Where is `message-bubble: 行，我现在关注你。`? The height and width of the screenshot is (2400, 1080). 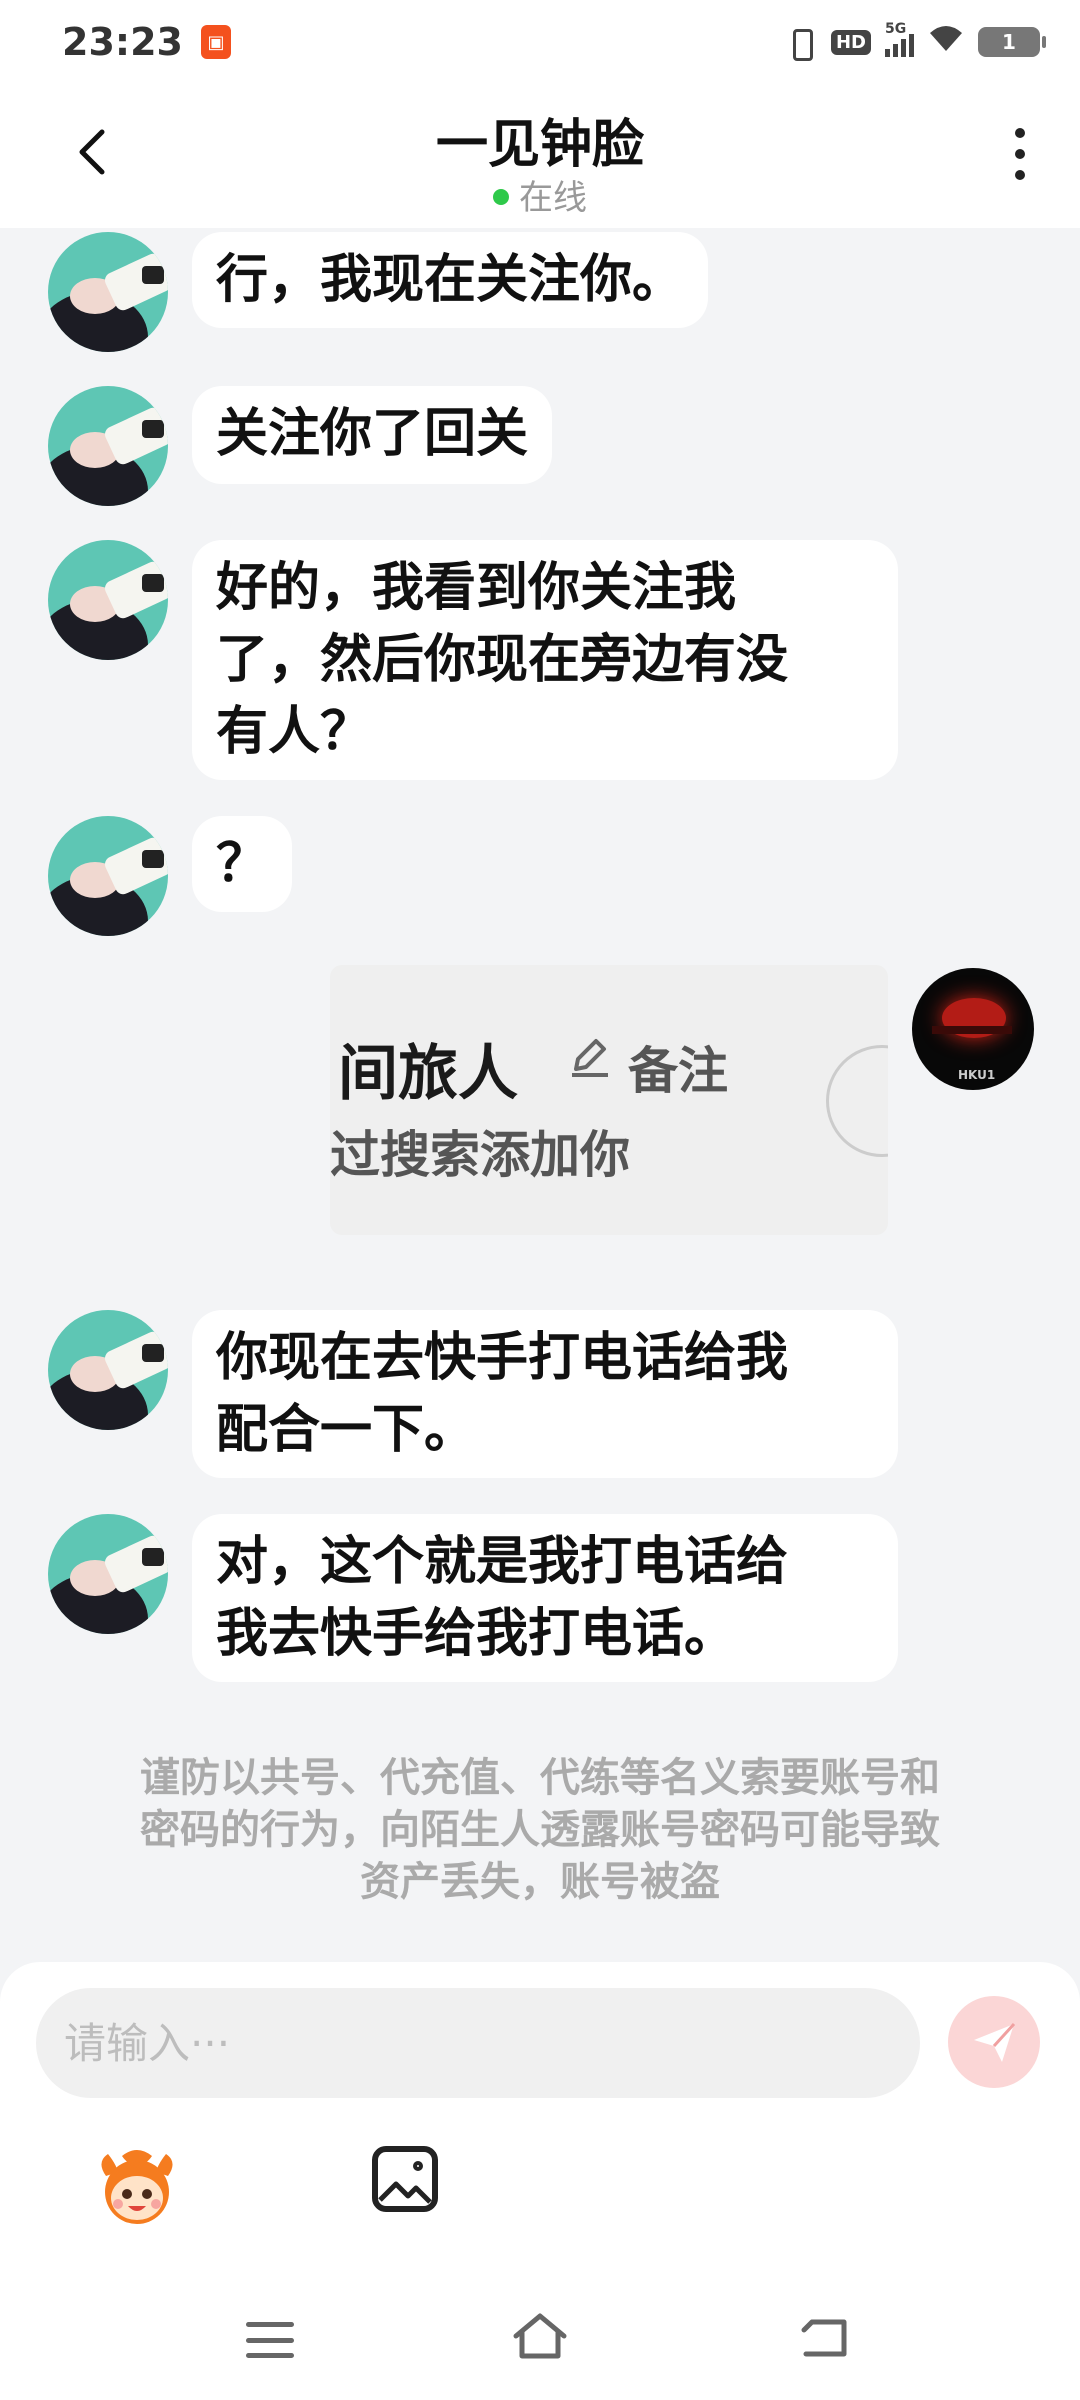 message-bubble: 行，我现在关注你。 is located at coordinates (450, 280).